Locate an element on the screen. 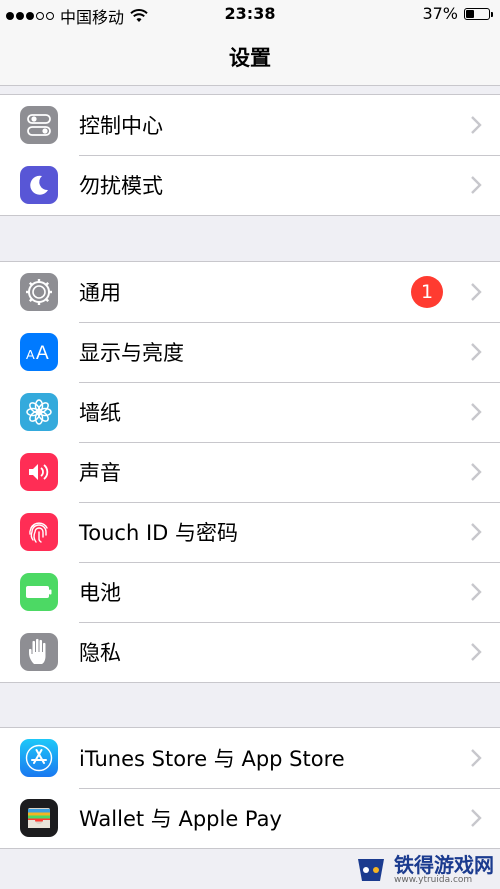  gear-icon is located at coordinates (39, 292).